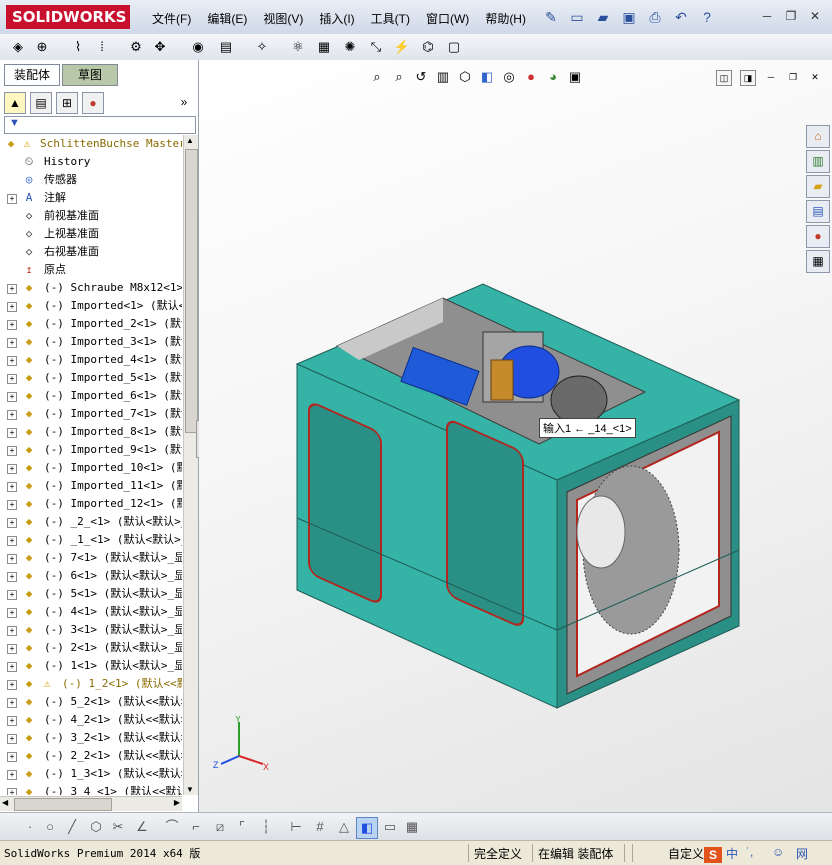 The height and width of the screenshot is (865, 832). I want to click on tree-item: + ◆ (-) 7<1> (默认<默认>_显, so click(91, 558).